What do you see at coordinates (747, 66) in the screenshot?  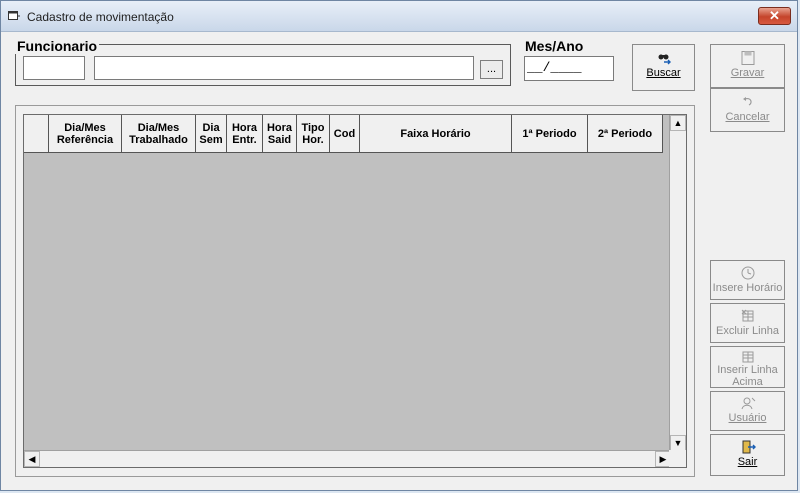 I see `gravar-button: Gravar` at bounding box center [747, 66].